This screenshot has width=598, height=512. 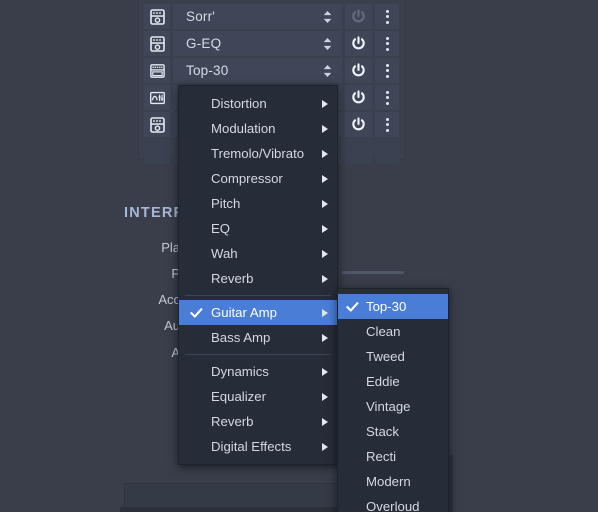 I want to click on menu-item-vintage: Vintage, so click(x=393, y=406).